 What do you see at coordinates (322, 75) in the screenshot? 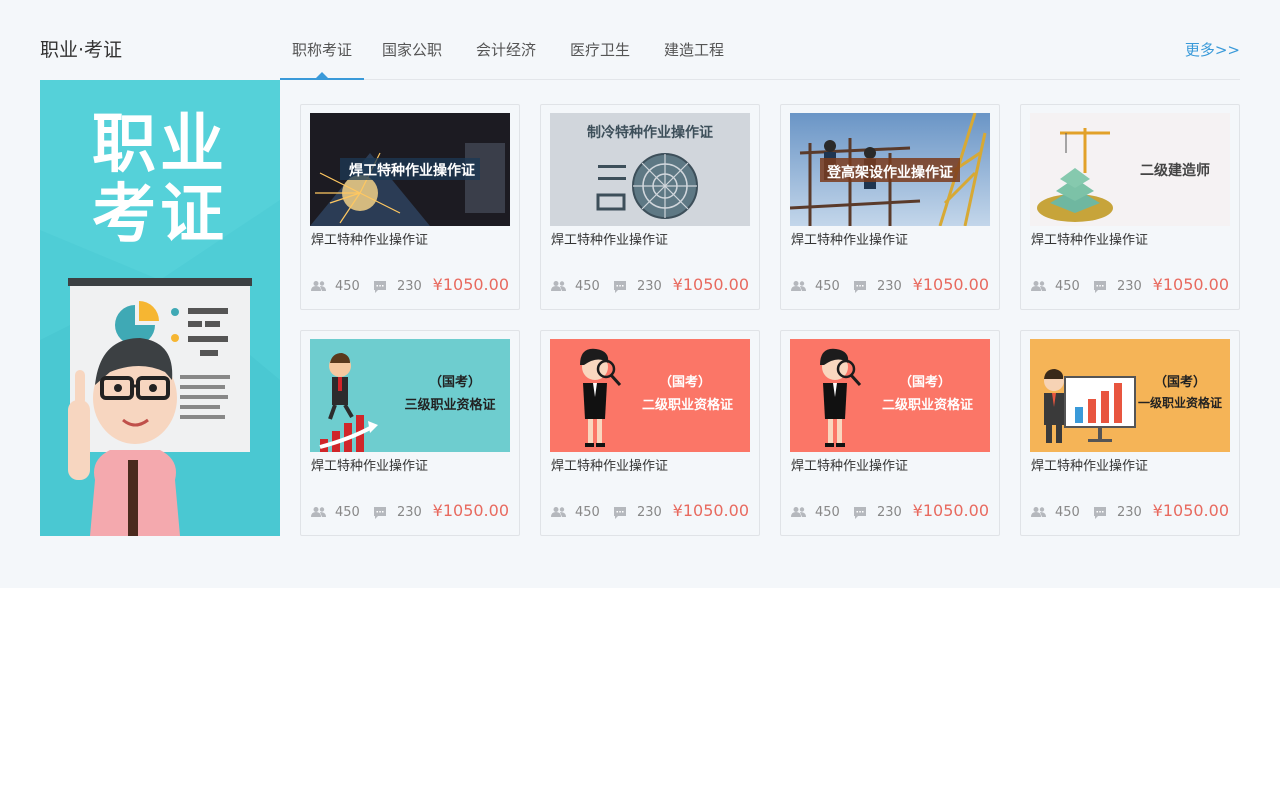
I see `active-tab-caret-icon` at bounding box center [322, 75].